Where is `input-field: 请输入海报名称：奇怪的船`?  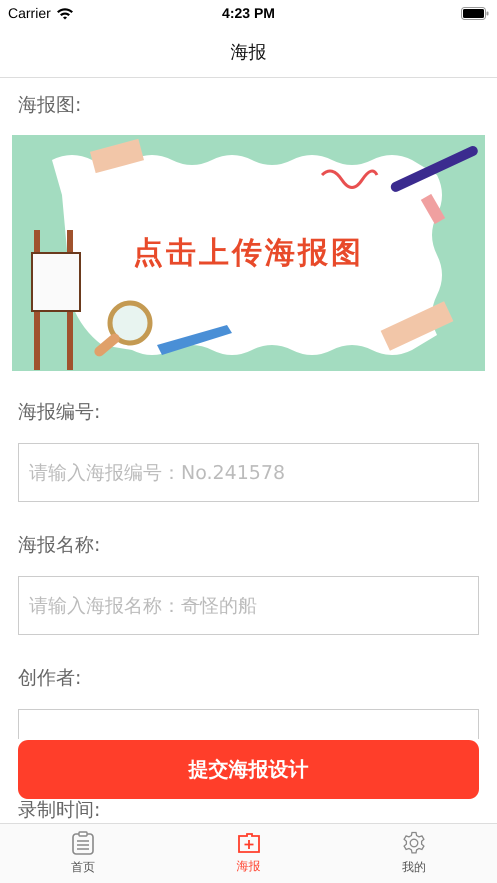
input-field: 请输入海报名称：奇怪的船 is located at coordinates (248, 605).